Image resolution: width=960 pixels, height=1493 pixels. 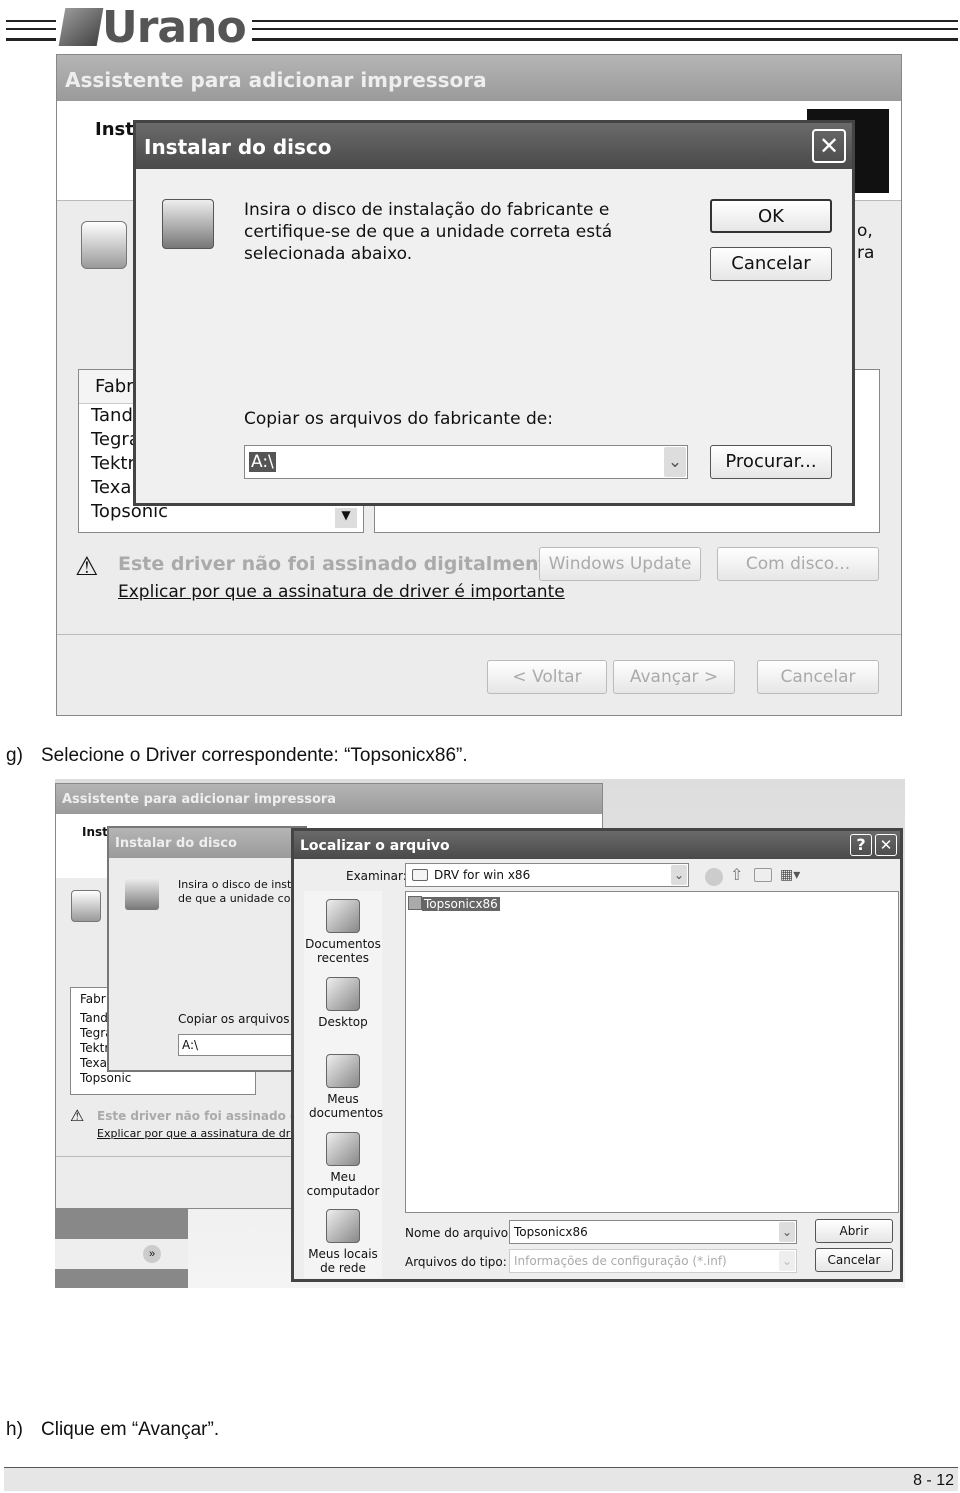 What do you see at coordinates (714, 877) in the screenshot?
I see `back-icon` at bounding box center [714, 877].